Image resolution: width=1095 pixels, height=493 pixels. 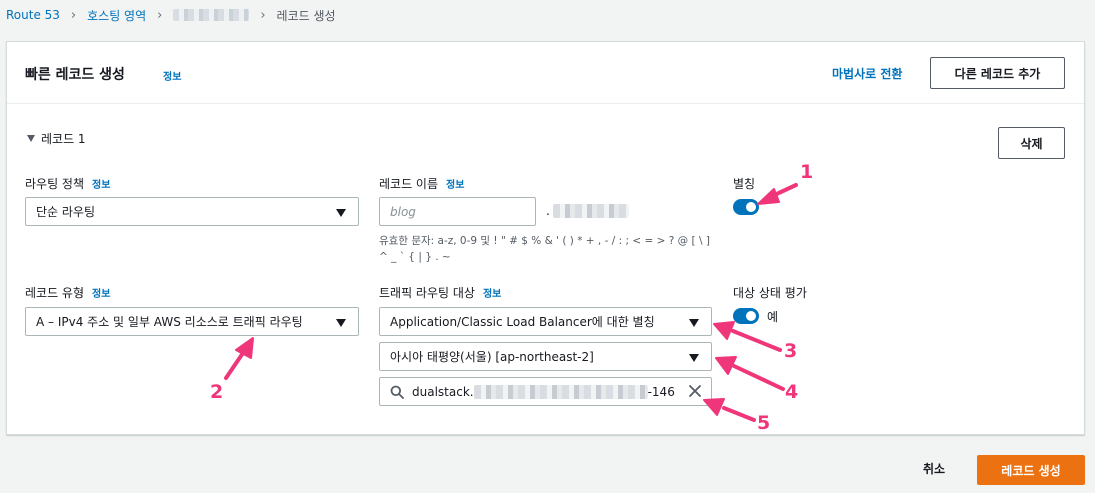 I want to click on annotation-label-4: 4, so click(x=792, y=392).